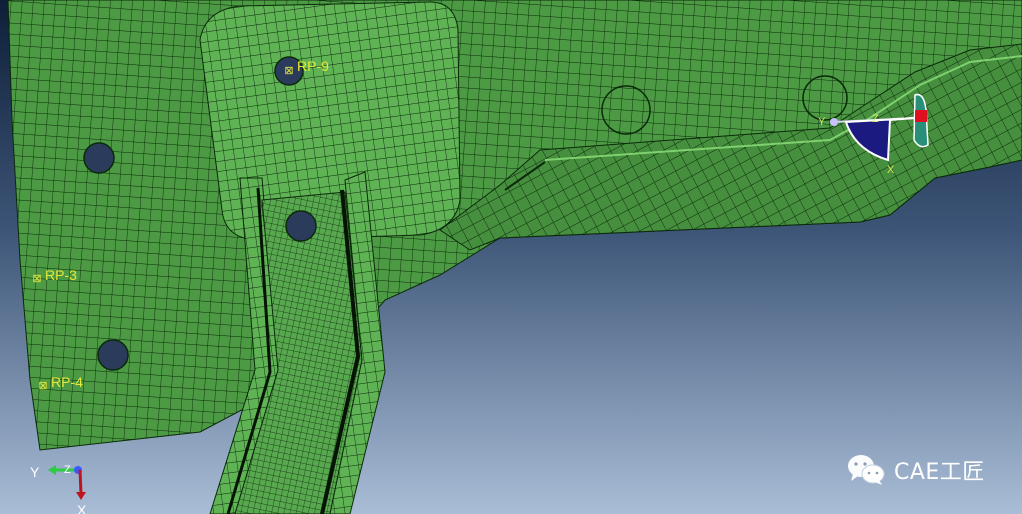  What do you see at coordinates (67, 382) in the screenshot?
I see `reference-point-label-rp4: RP-4` at bounding box center [67, 382].